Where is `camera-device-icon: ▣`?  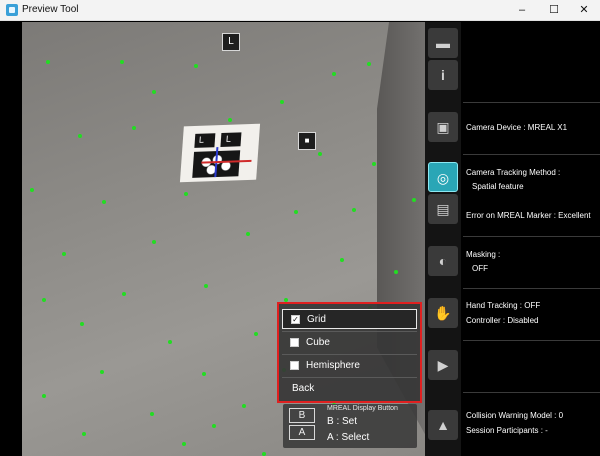
camera-device-icon: ▣ is located at coordinates (443, 127).